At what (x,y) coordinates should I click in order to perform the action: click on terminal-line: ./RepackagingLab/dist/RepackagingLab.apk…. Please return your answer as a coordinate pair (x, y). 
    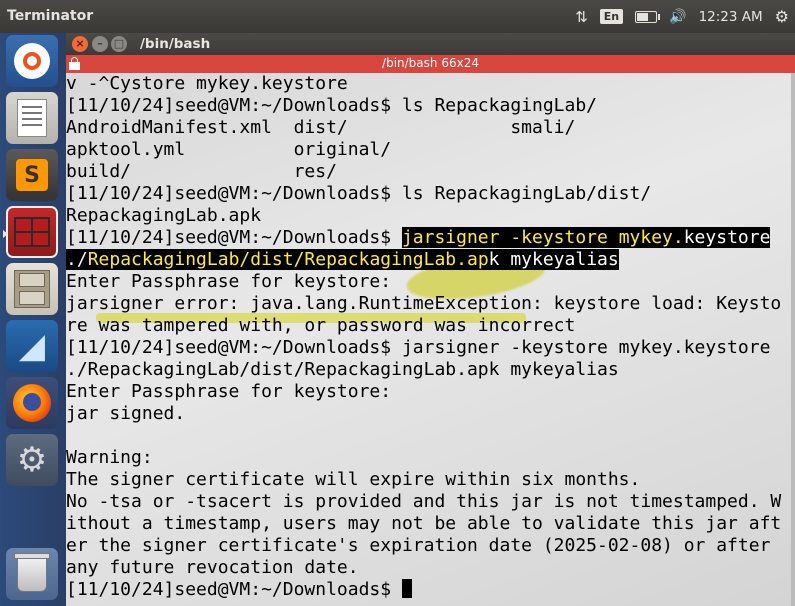
    Looking at the image, I should click on (342, 369).